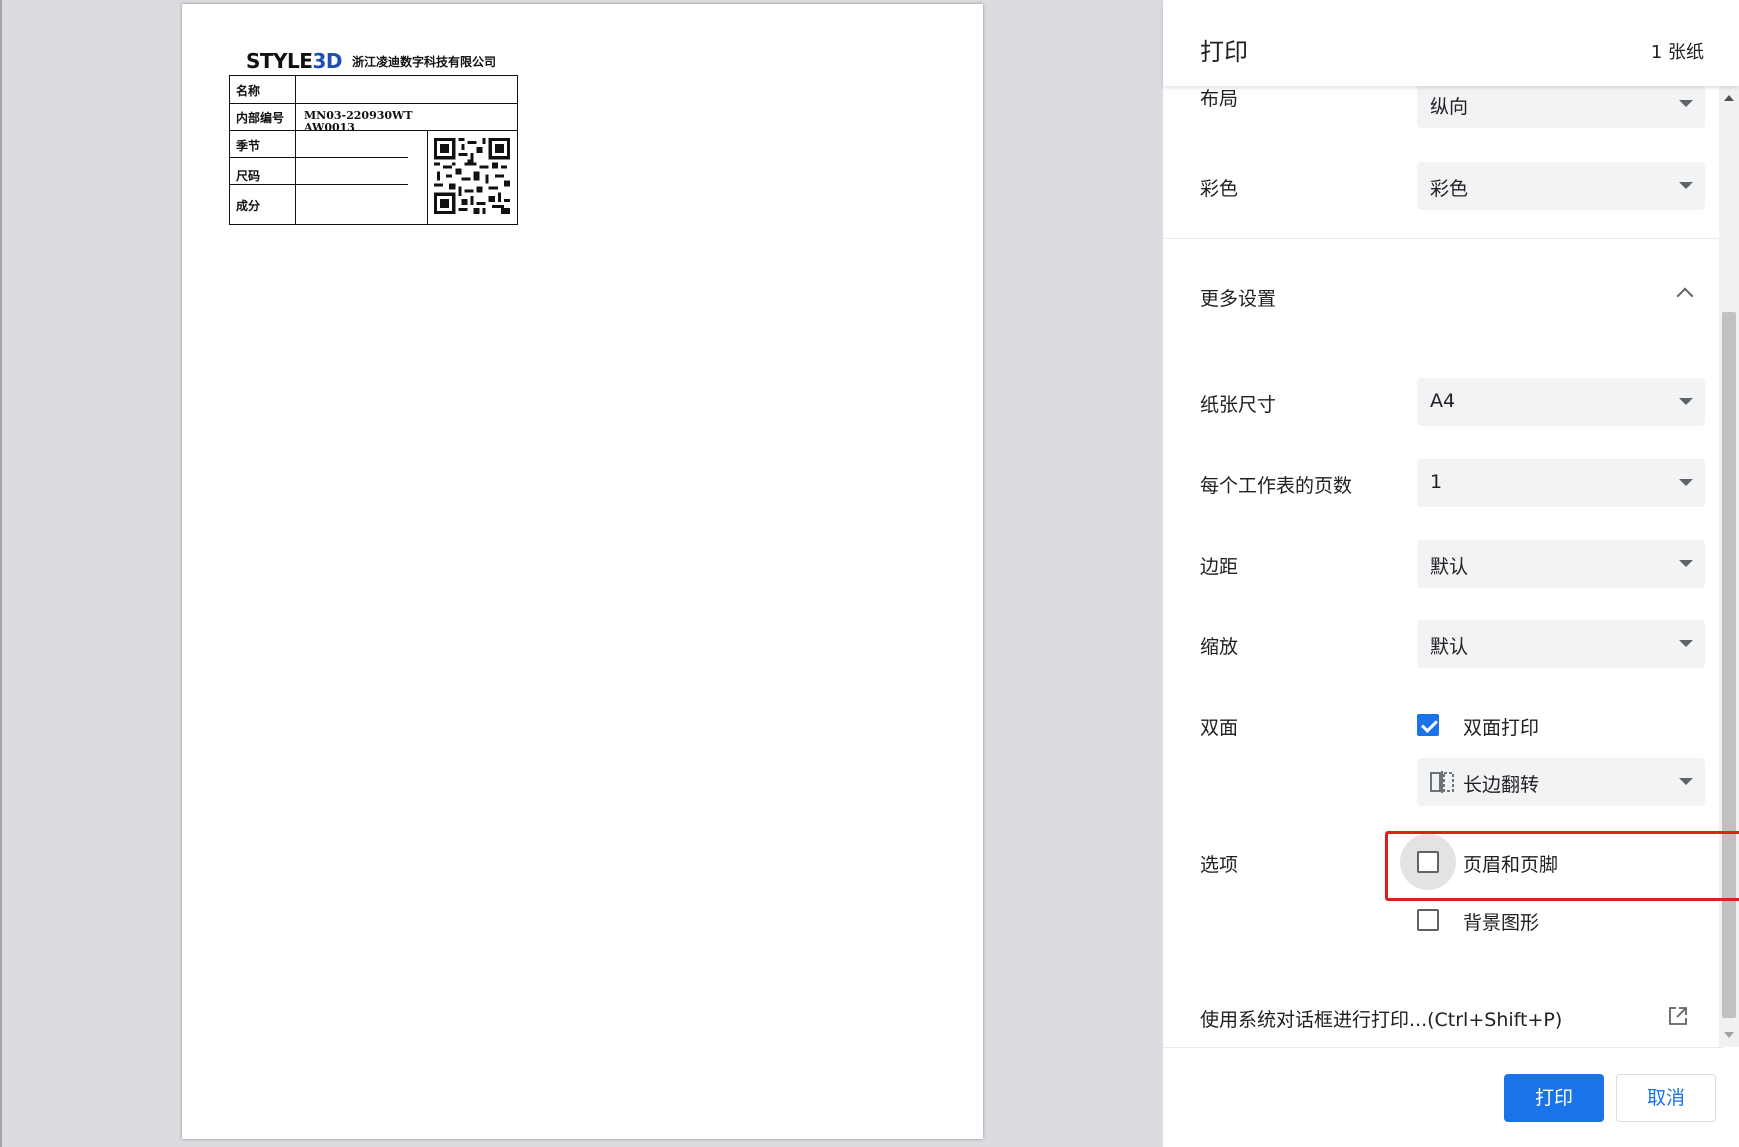 Image resolution: width=1739 pixels, height=1147 pixels. What do you see at coordinates (1219, 99) in the screenshot?
I see `layout-label: 布局` at bounding box center [1219, 99].